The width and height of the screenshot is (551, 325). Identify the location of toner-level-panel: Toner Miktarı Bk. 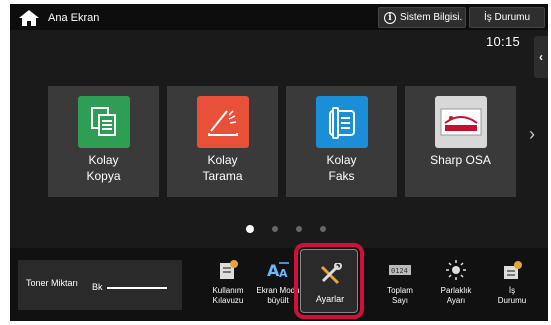
(100, 285).